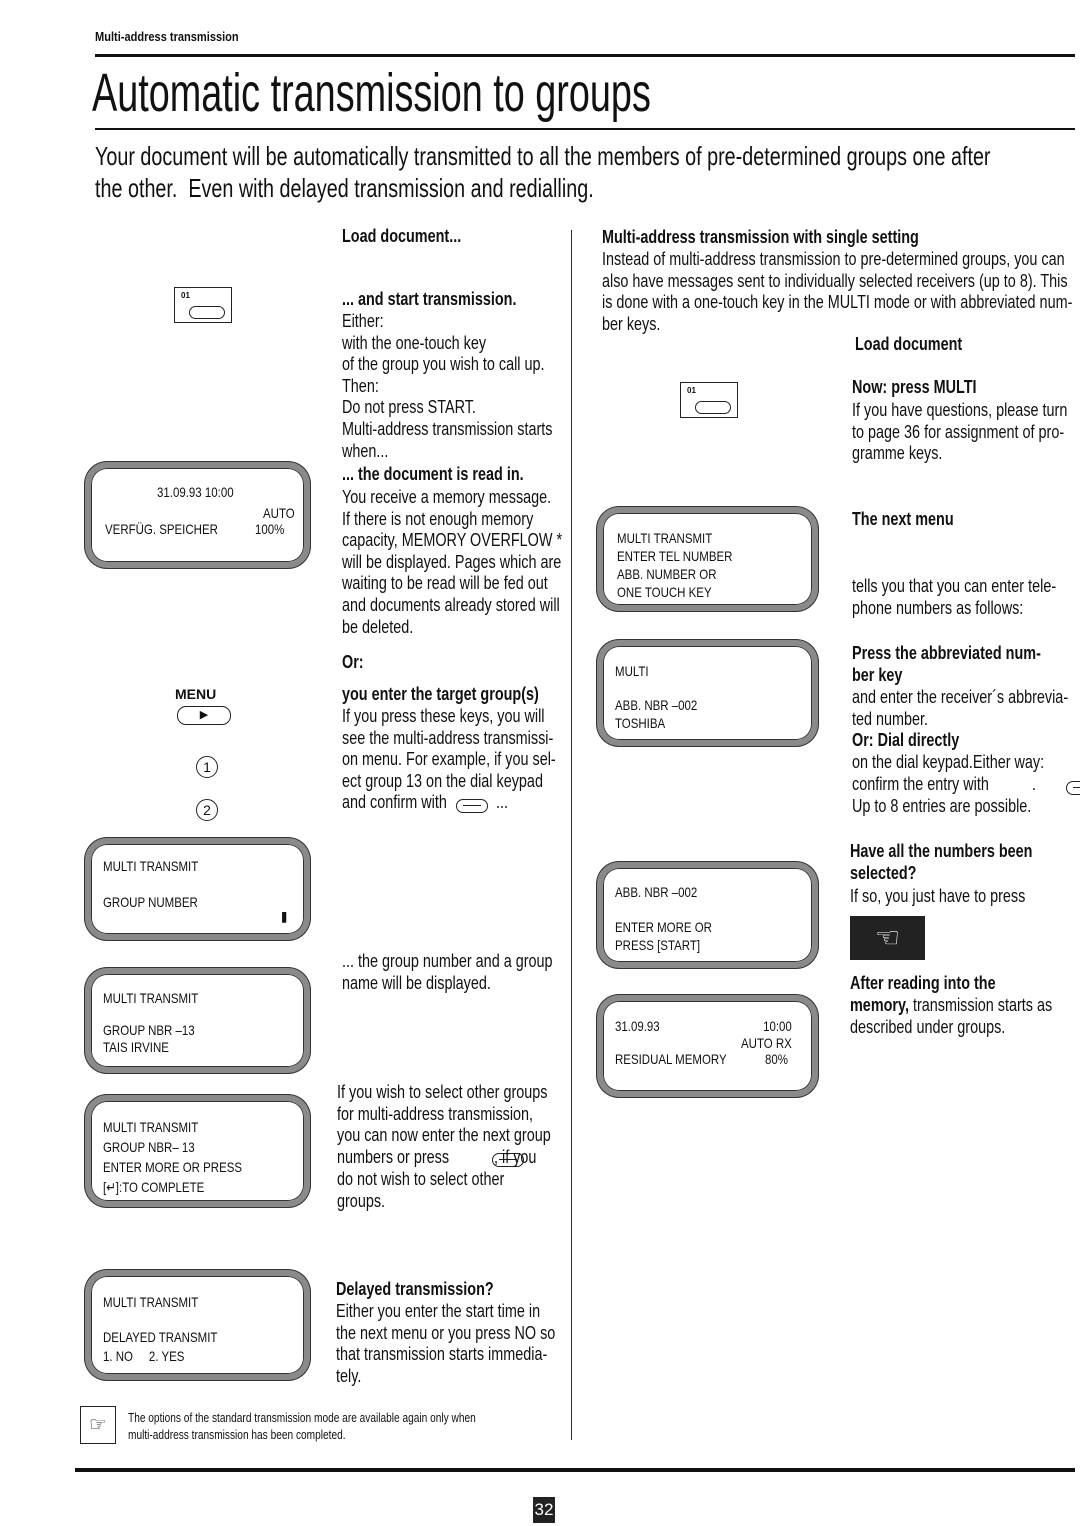 This screenshot has height=1526, width=1080. I want to click on entries-limit-text: Up to 8 entries are possible., so click(942, 806).